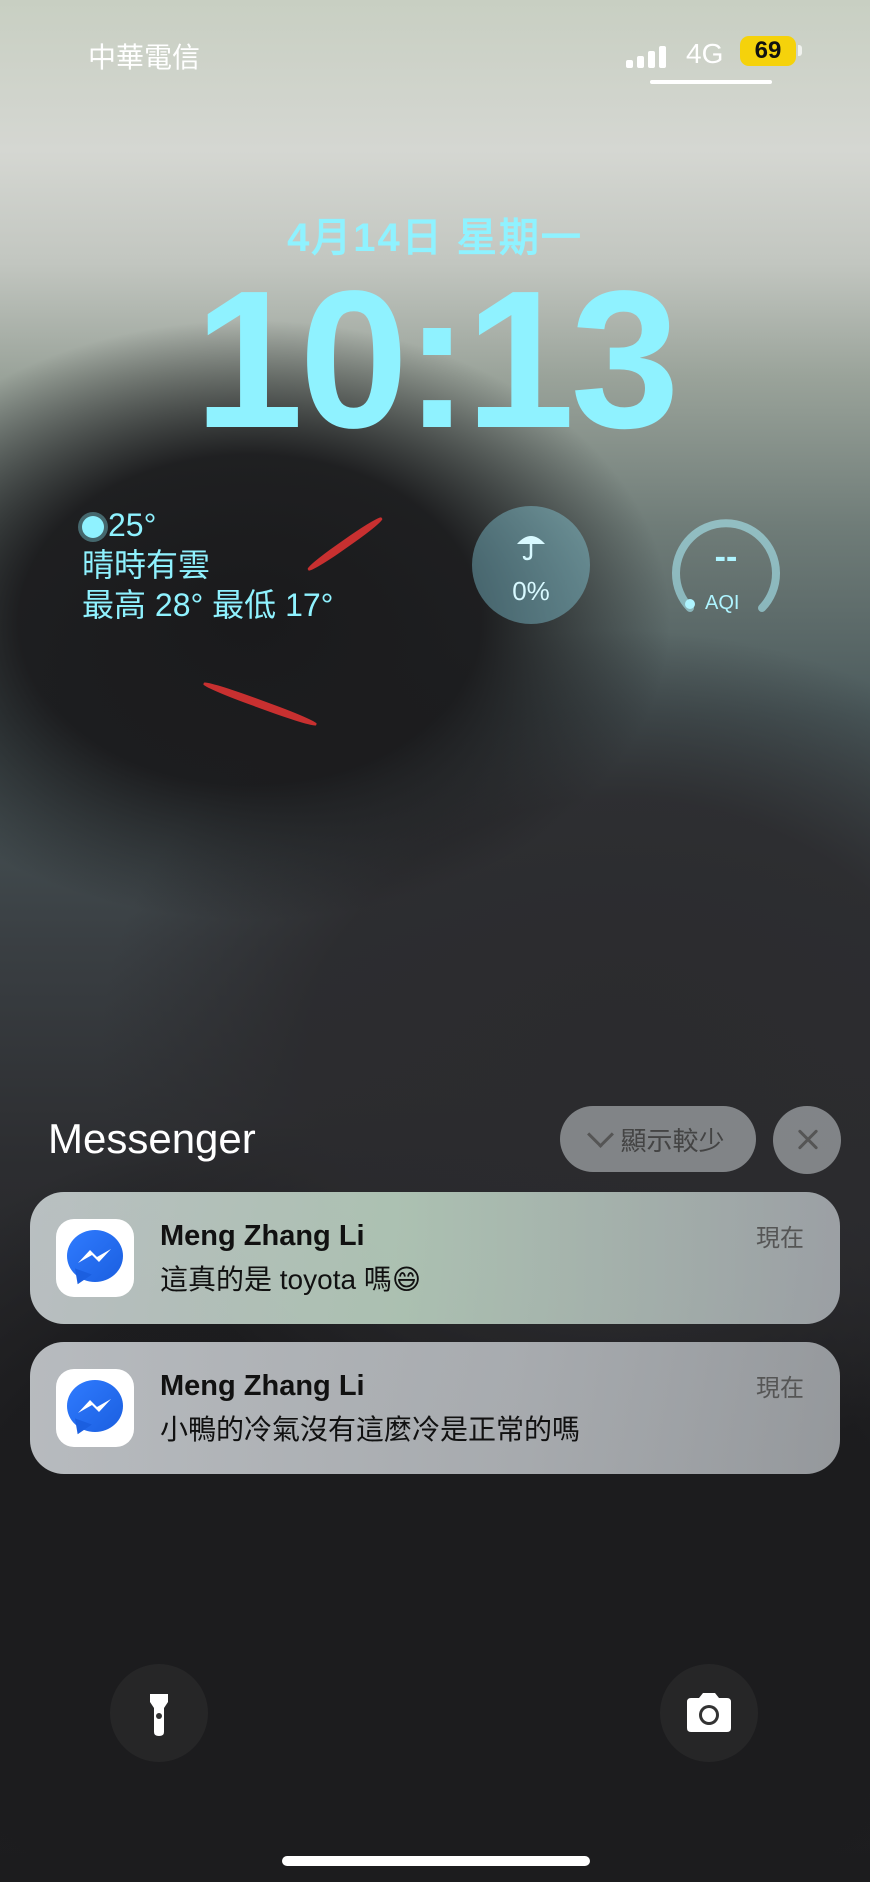 Image resolution: width=870 pixels, height=1882 pixels. What do you see at coordinates (672, 1140) in the screenshot?
I see `show-less-label: 顯示較少` at bounding box center [672, 1140].